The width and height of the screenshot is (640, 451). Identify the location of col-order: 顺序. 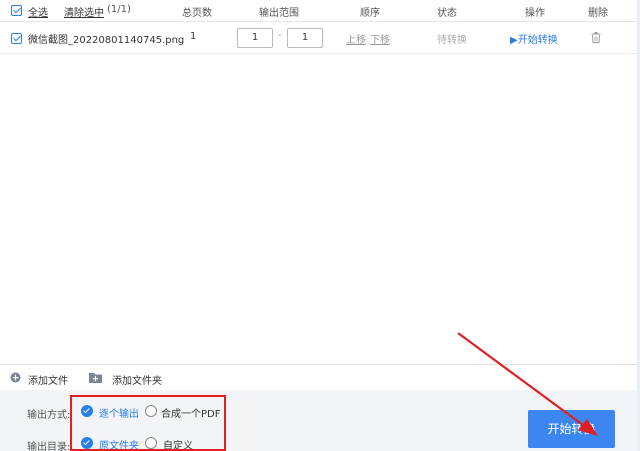
(370, 13).